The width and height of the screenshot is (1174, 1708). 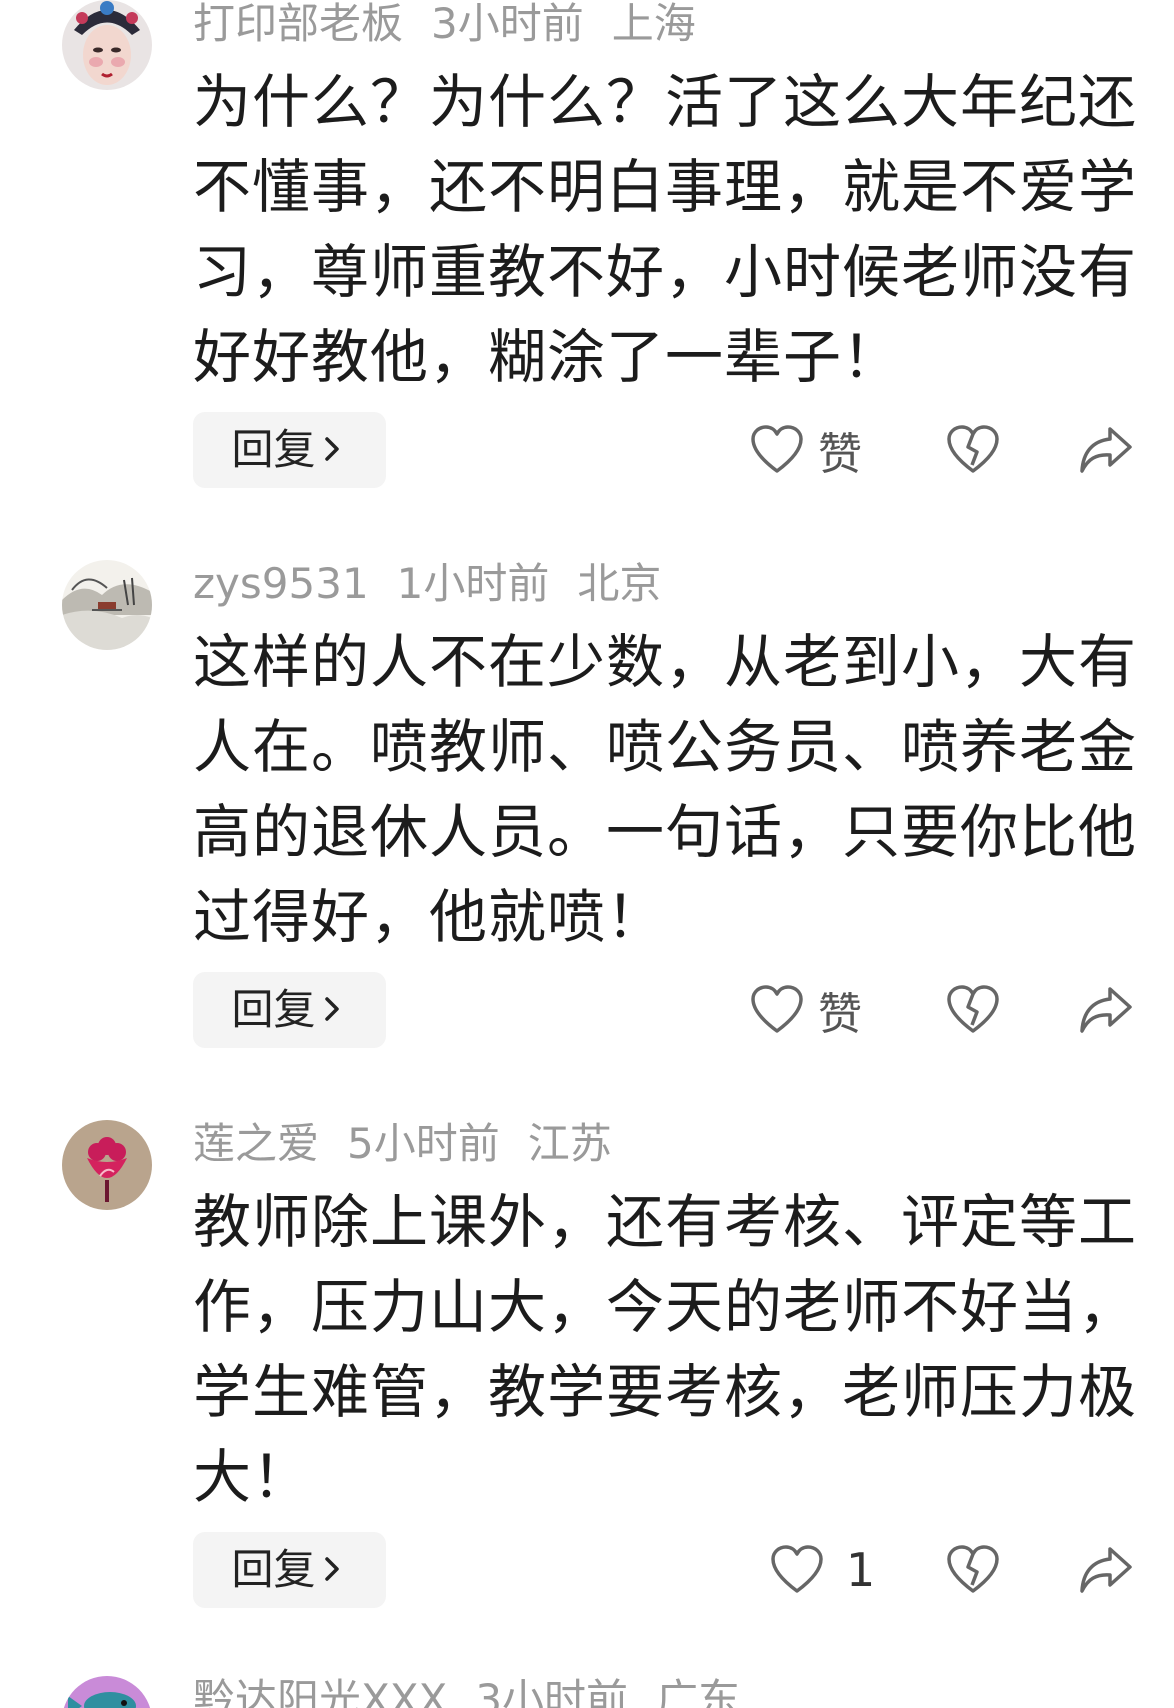 What do you see at coordinates (619, 583) in the screenshot?
I see `comment-location: 北京` at bounding box center [619, 583].